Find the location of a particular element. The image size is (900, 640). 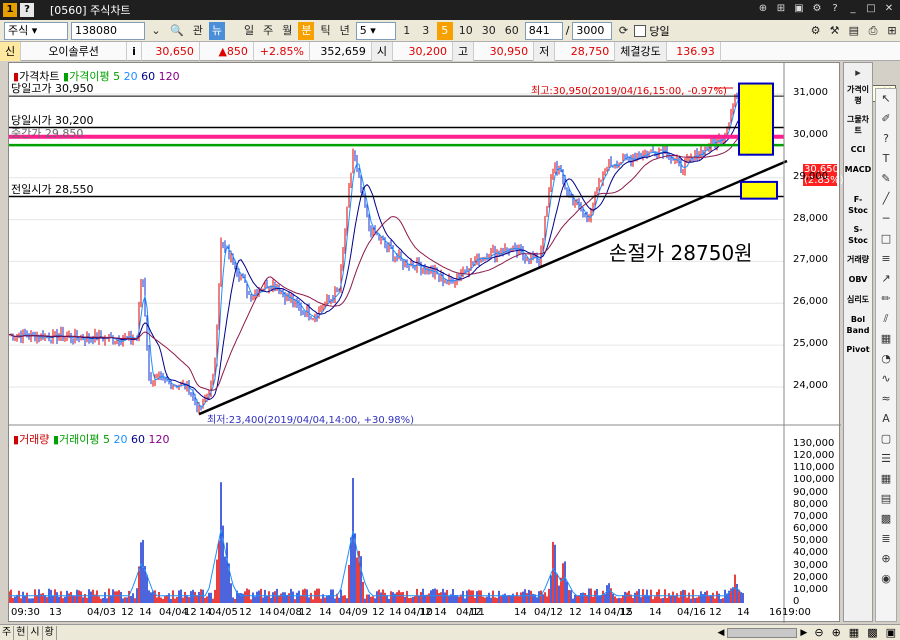

period-day: 일 is located at coordinates (249, 31).